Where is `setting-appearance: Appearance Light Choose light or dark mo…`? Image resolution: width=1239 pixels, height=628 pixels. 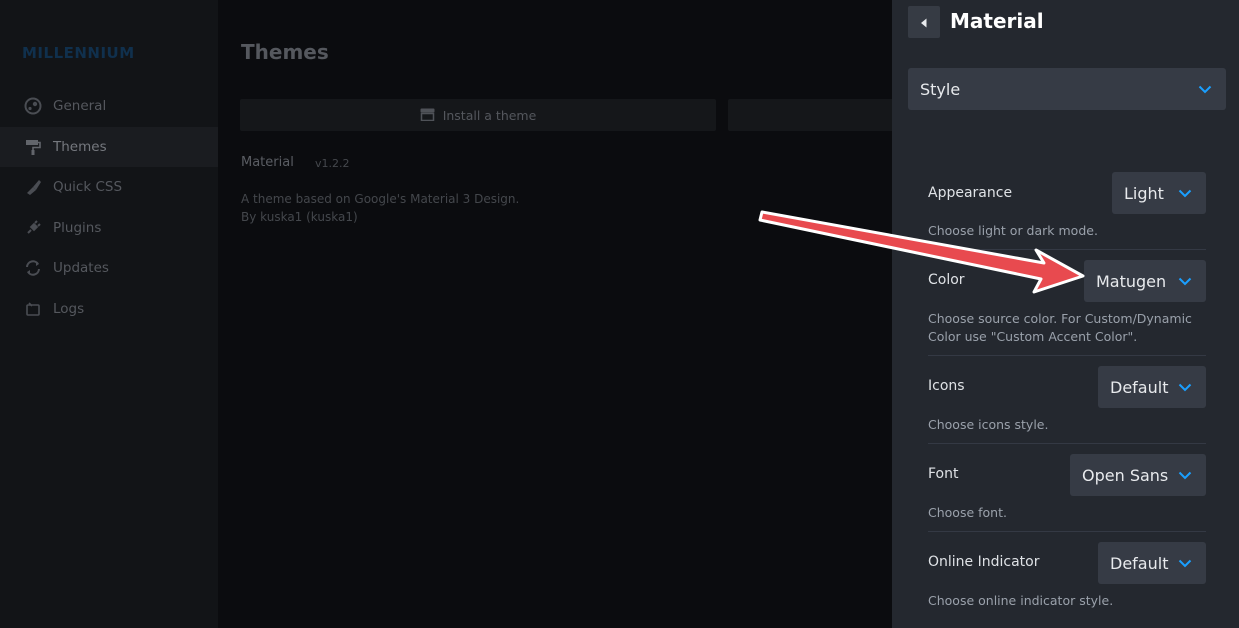
setting-appearance: Appearance Light Choose light or dark mo… is located at coordinates (1067, 210).